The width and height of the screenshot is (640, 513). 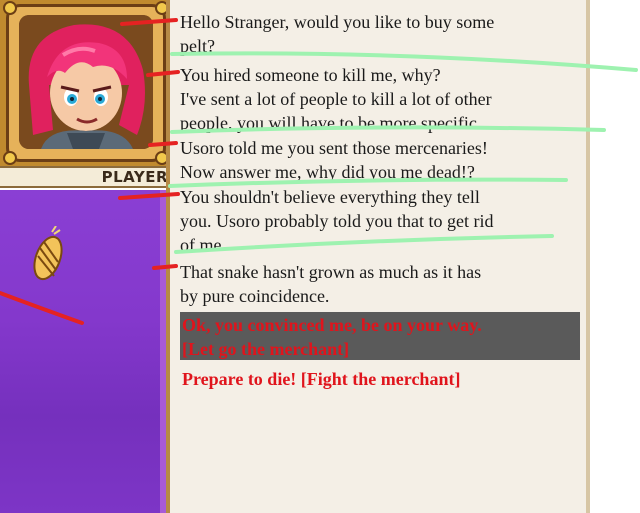 I want to click on portrait-frame, so click(x=88, y=83).